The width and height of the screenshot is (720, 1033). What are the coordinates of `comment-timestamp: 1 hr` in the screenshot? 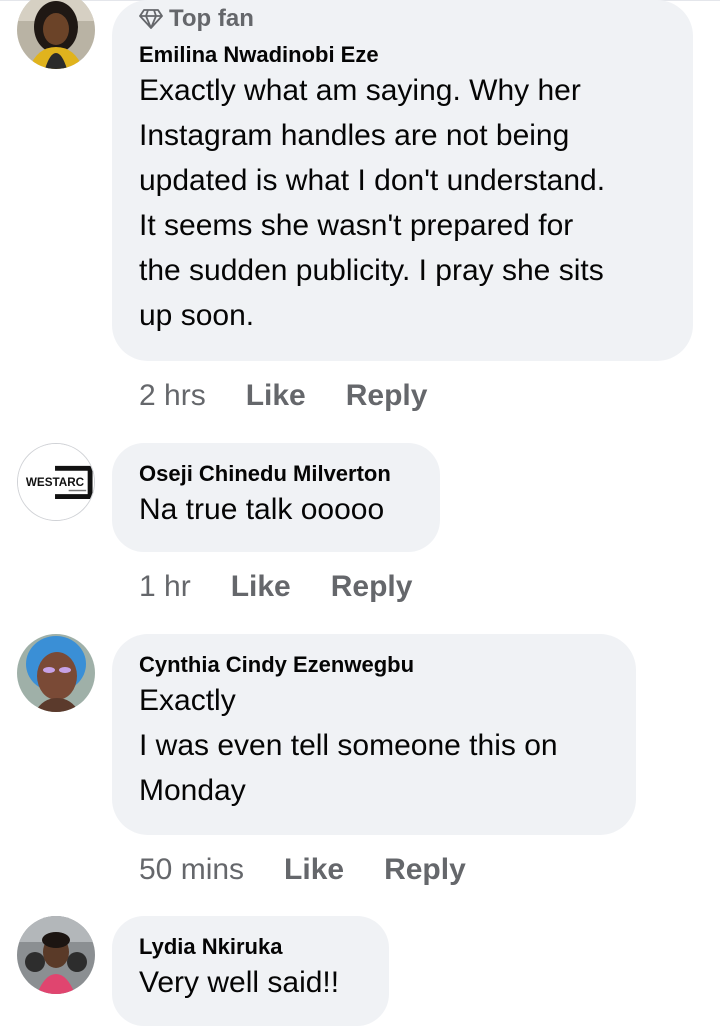 It's located at (165, 587).